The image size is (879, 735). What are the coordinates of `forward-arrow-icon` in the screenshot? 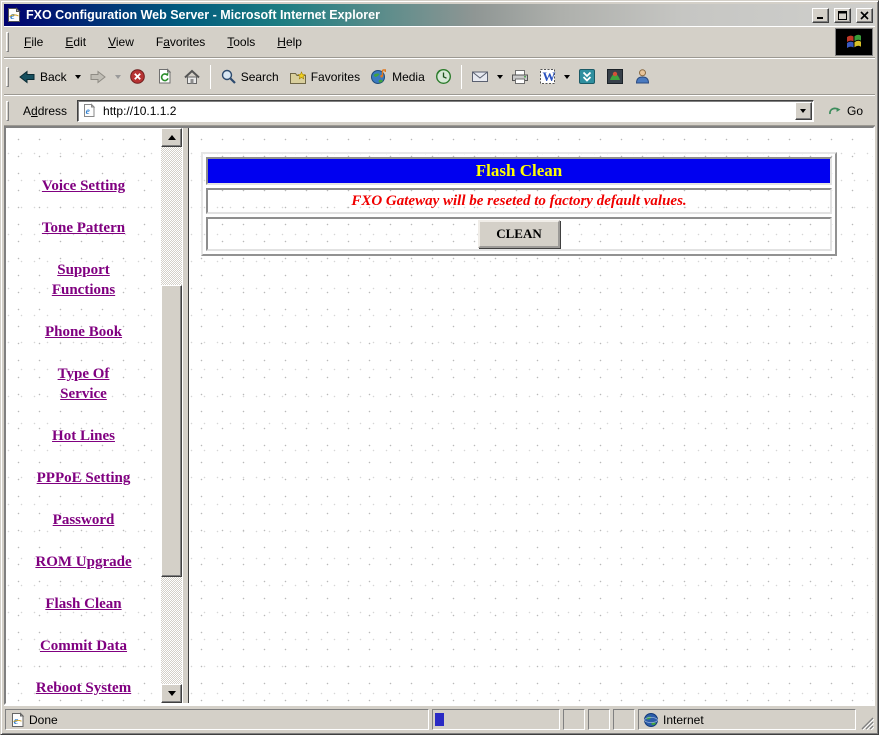 It's located at (98, 76).